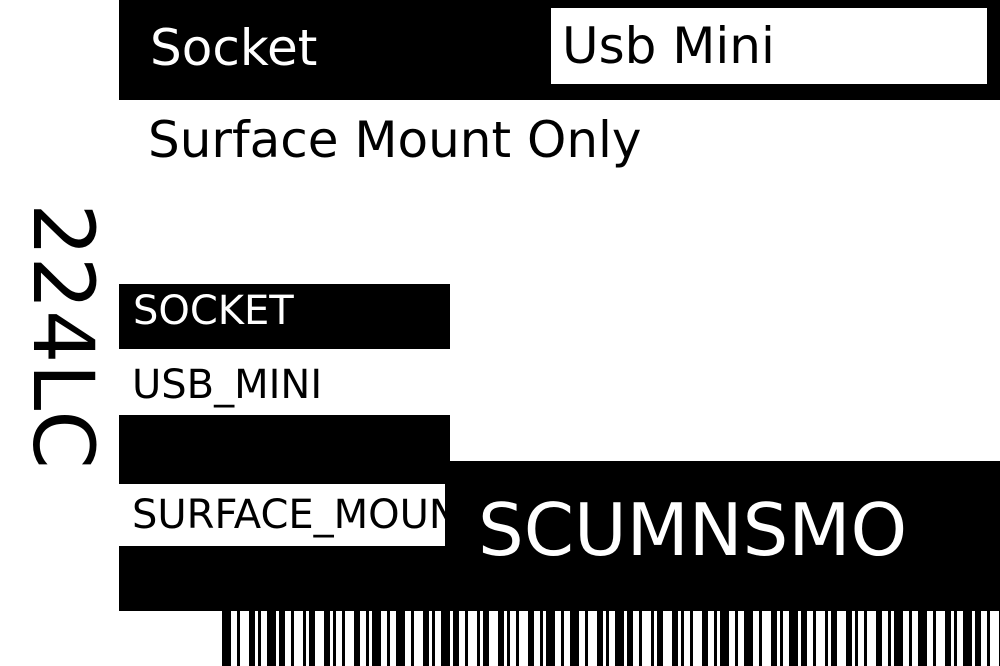  What do you see at coordinates (63, 336) in the screenshot?
I see `side-code: 224LC` at bounding box center [63, 336].